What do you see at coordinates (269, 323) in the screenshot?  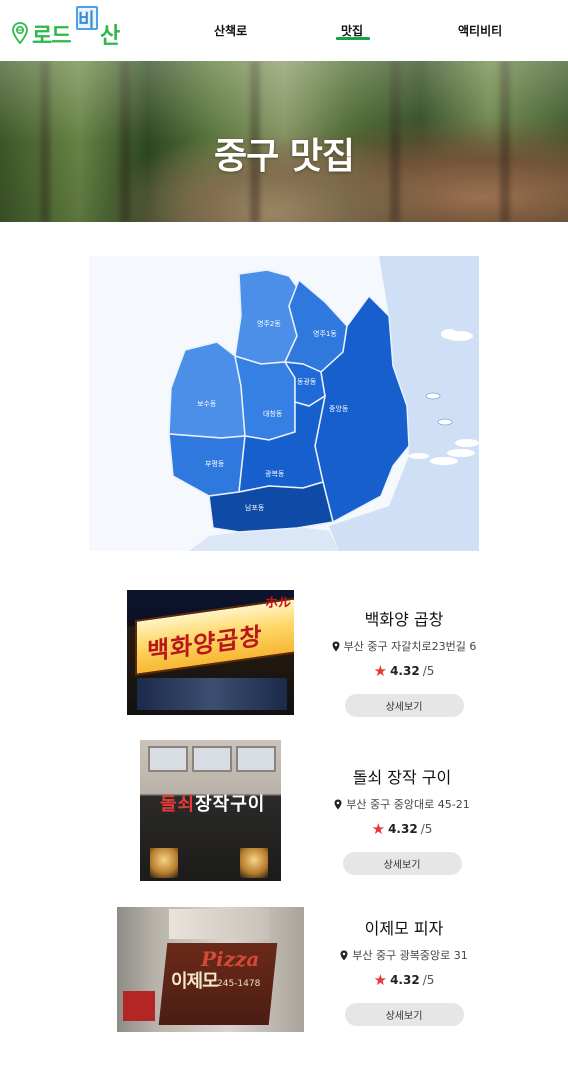 I see `district-label: 영주2동` at bounding box center [269, 323].